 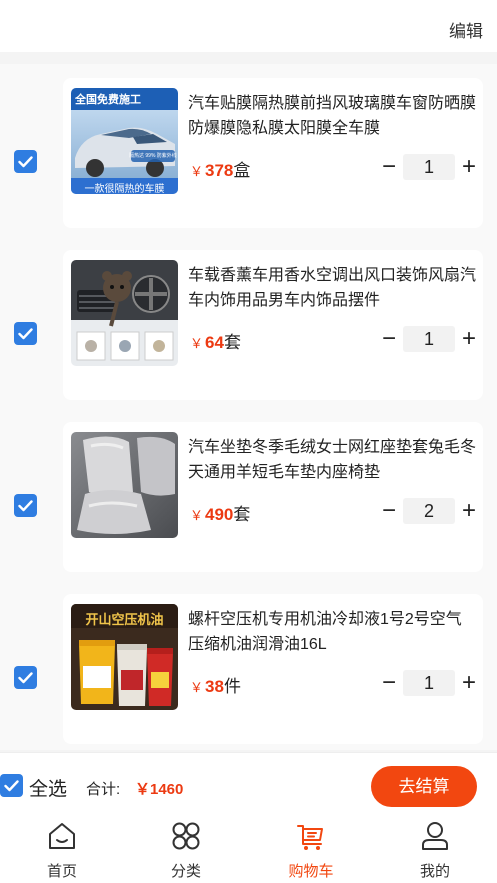 What do you see at coordinates (61, 871) in the screenshot?
I see `tab-label: 首页` at bounding box center [61, 871].